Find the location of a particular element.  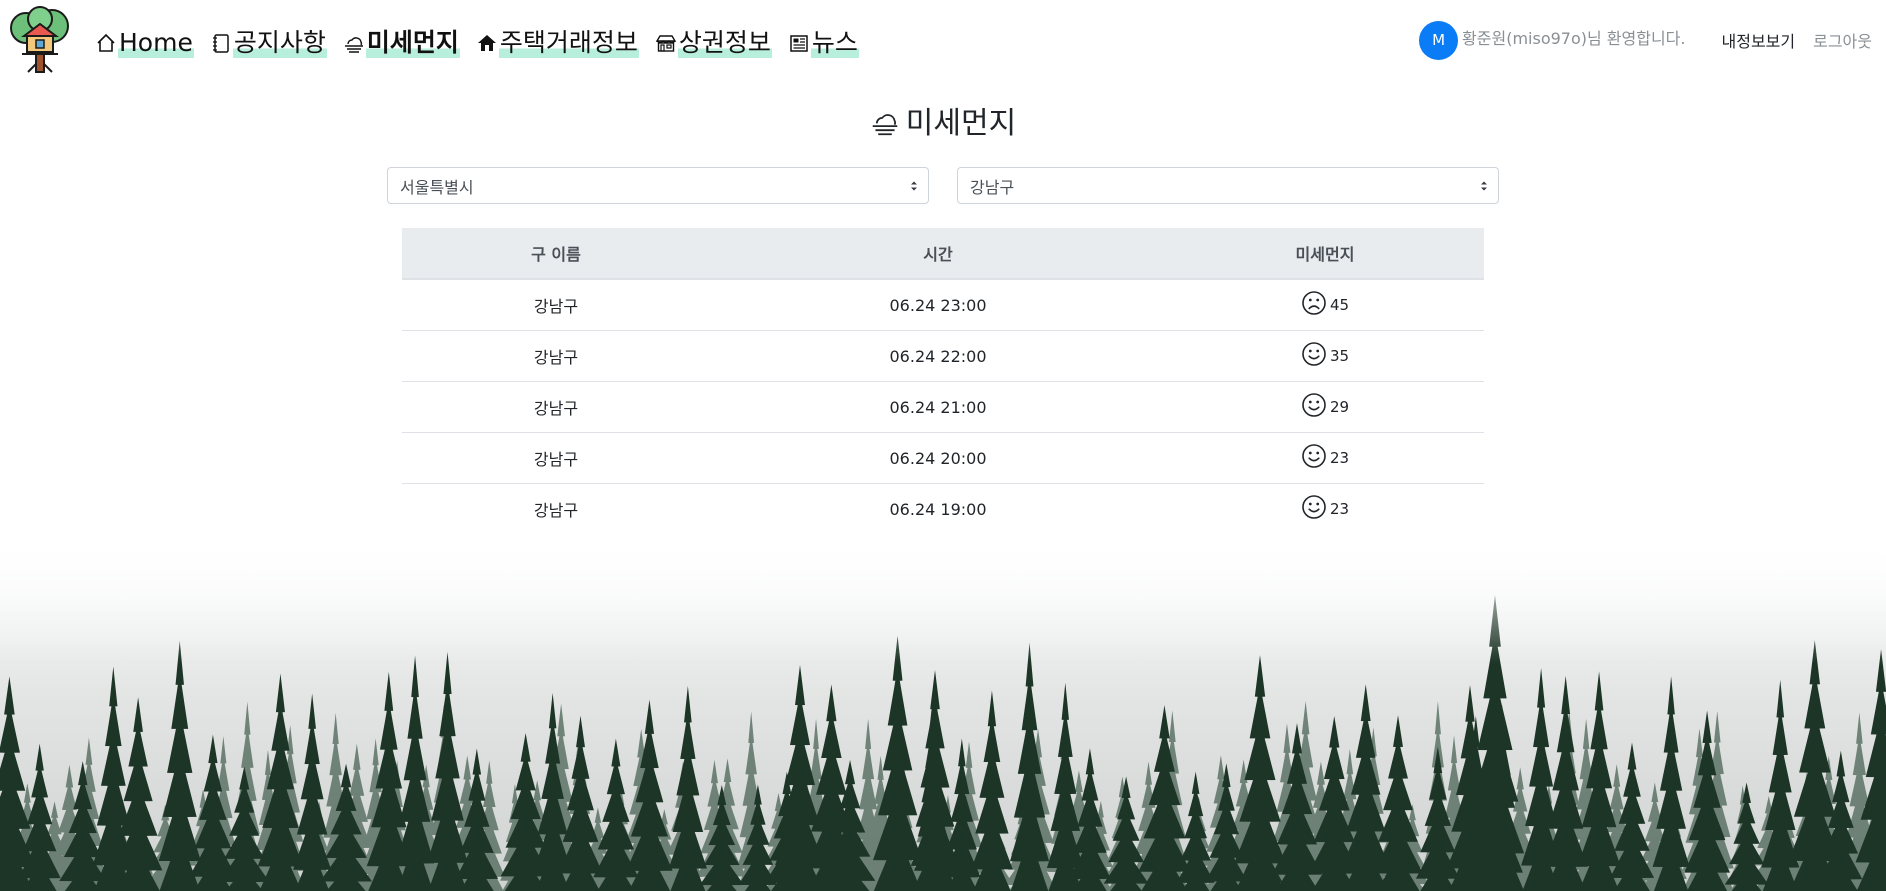

cell-time: 06.24 19:00 is located at coordinates (938, 509).